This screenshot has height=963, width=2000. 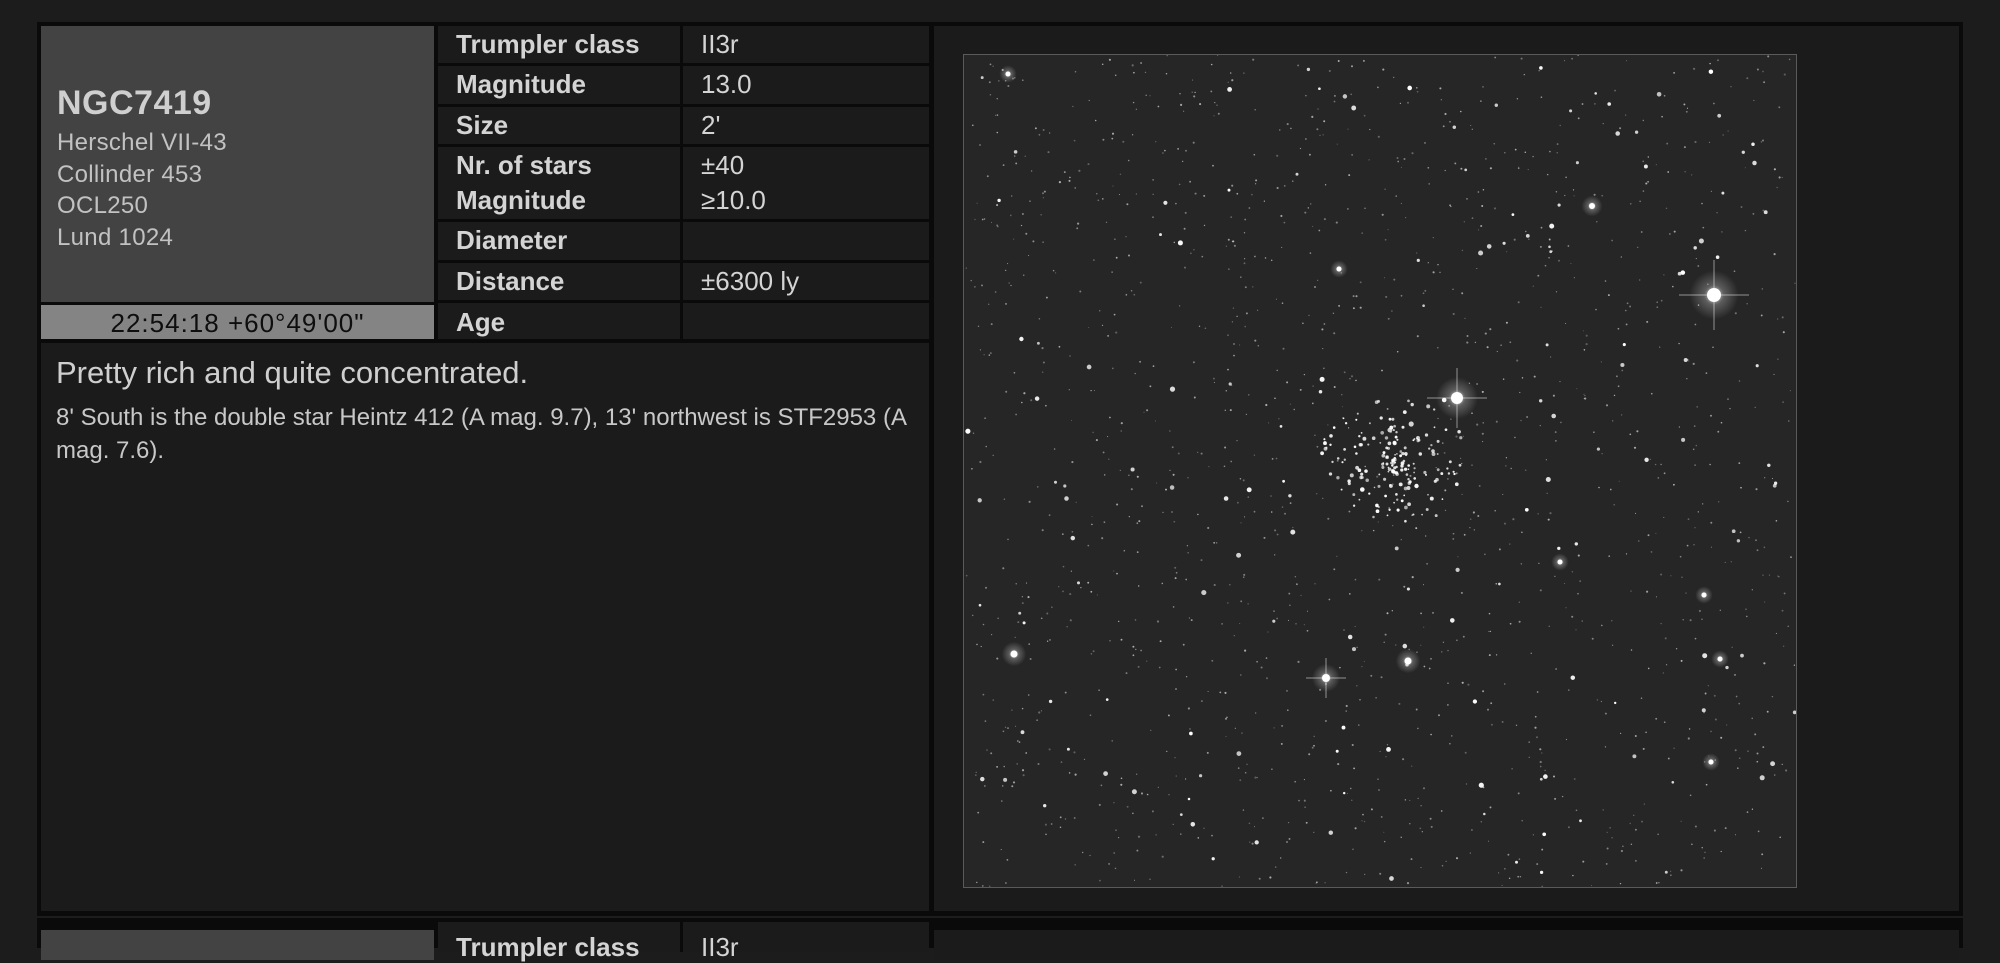 What do you see at coordinates (726, 84) in the screenshot?
I see `property-value: 13.0` at bounding box center [726, 84].